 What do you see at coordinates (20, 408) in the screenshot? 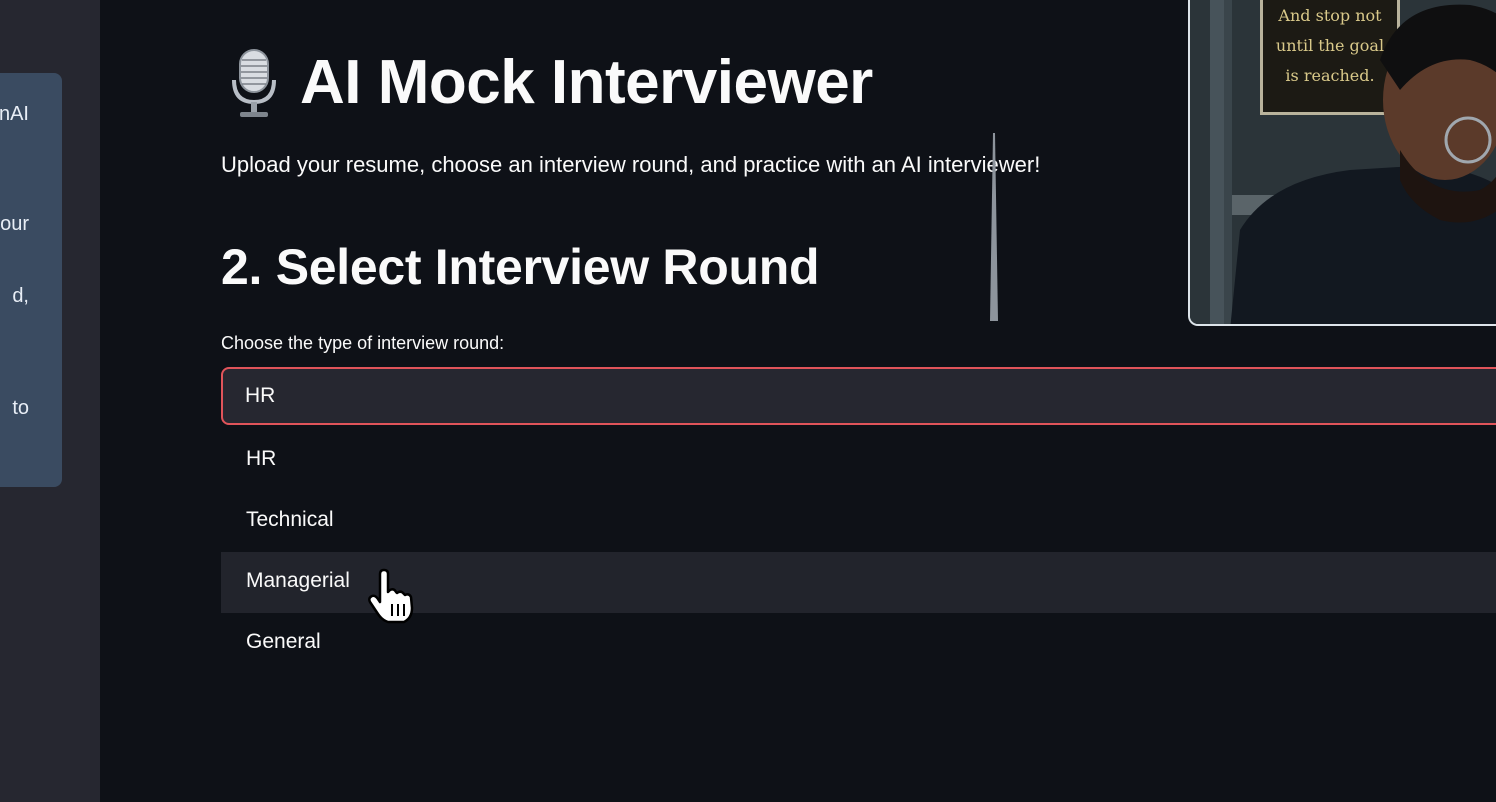
I see `sidebar-text-fragment: to` at bounding box center [20, 408].